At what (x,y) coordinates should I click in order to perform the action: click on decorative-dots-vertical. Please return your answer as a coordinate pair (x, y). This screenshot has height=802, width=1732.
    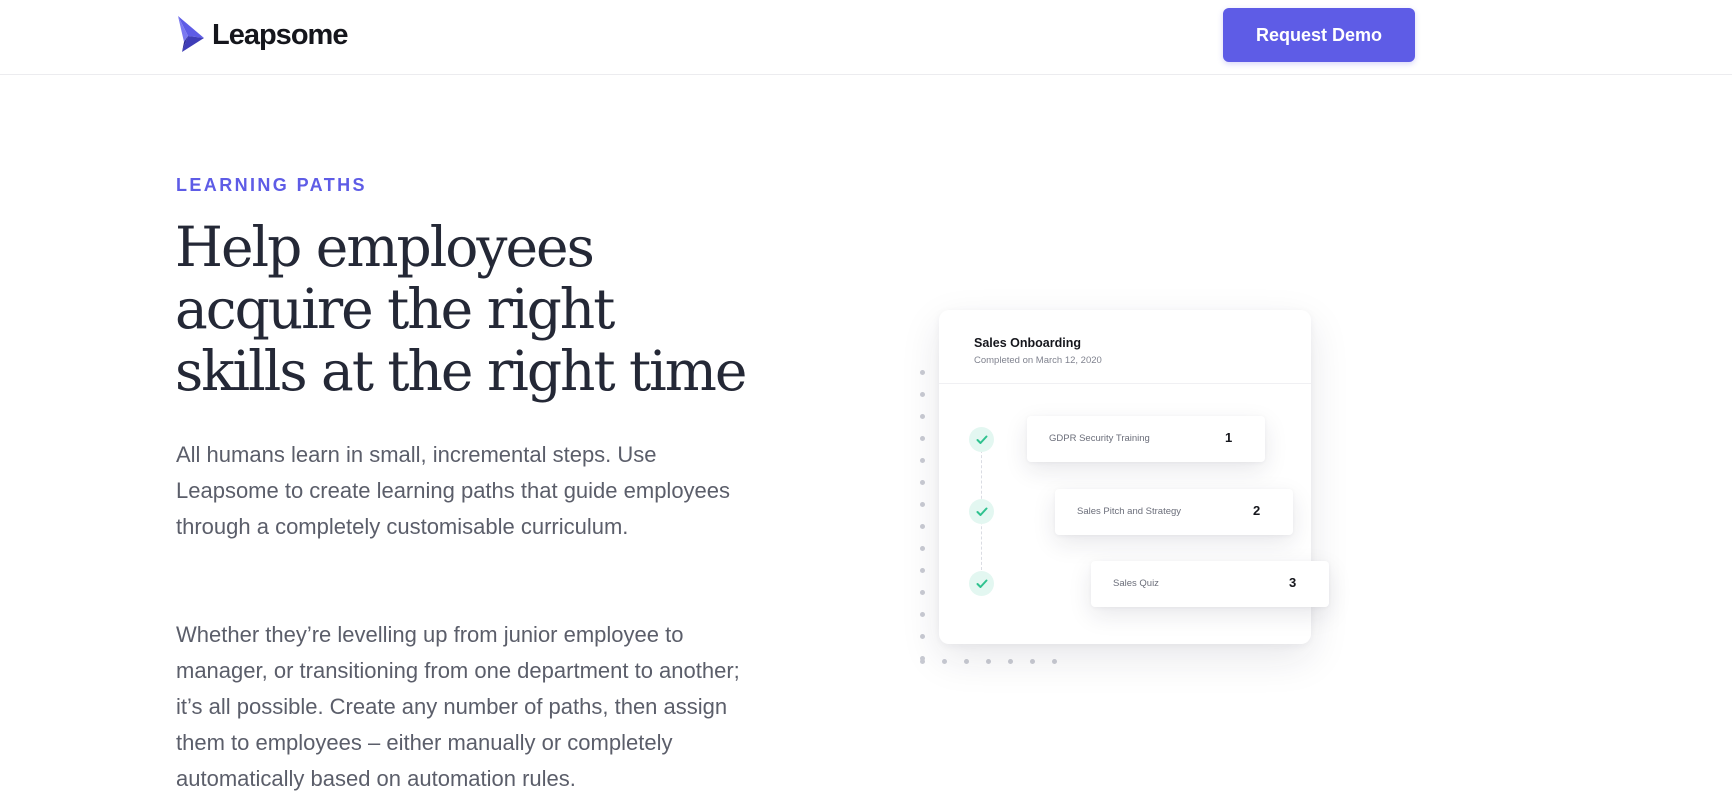
    Looking at the image, I should click on (923, 515).